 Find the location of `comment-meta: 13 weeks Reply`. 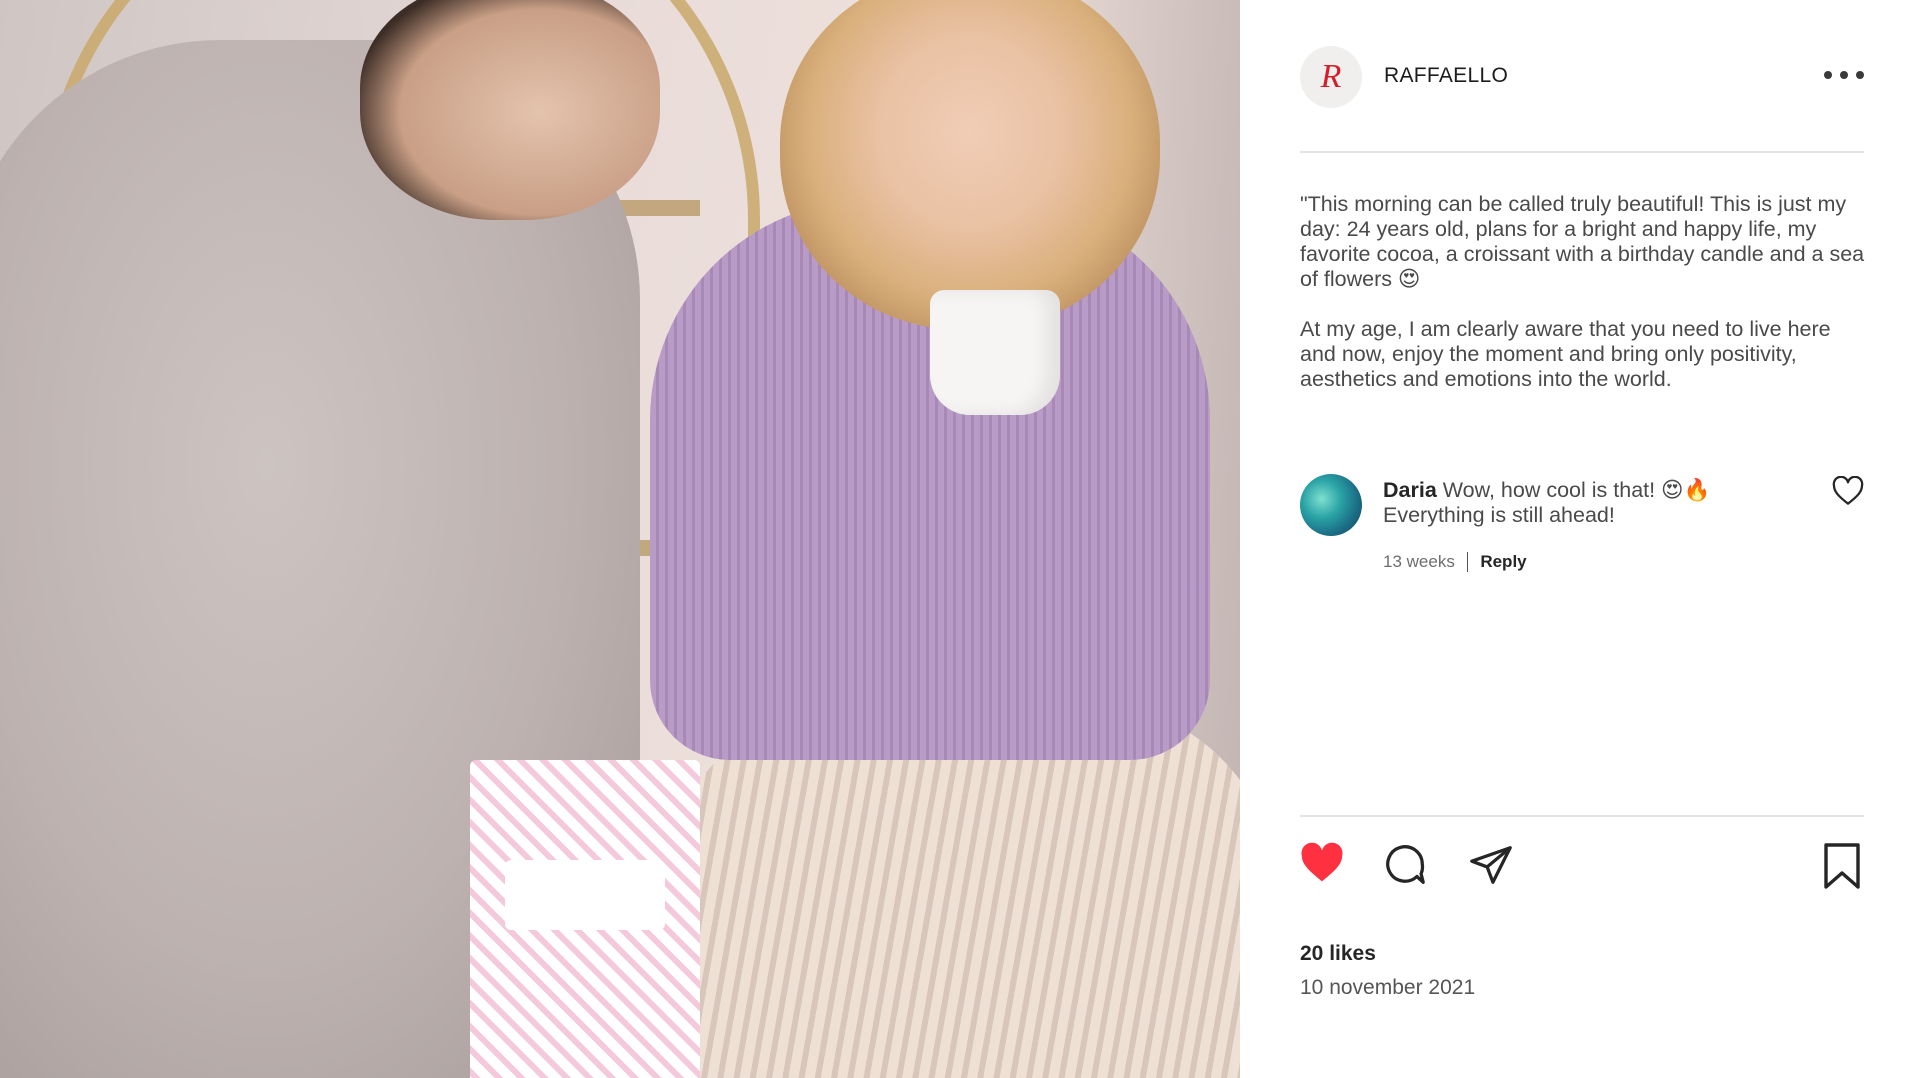

comment-meta: 13 weeks Reply is located at coordinates (1455, 562).